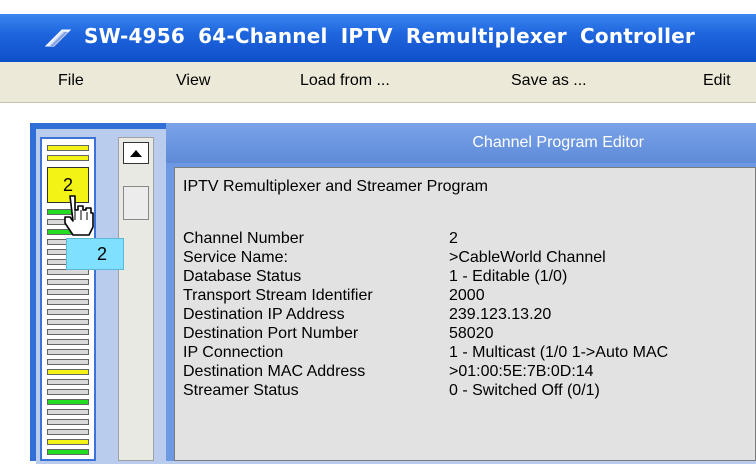  I want to click on field-value: 2, so click(453, 239).